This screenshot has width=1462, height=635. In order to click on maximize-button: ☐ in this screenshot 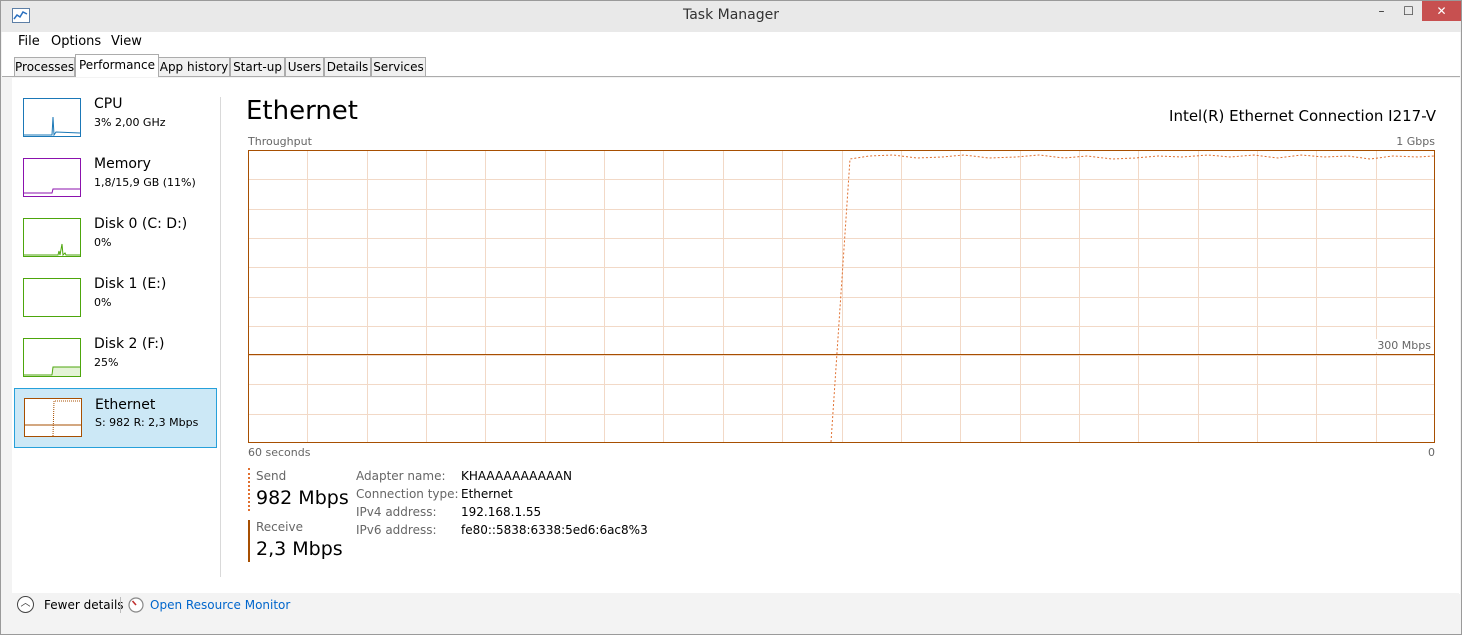, I will do `click(1408, 11)`.